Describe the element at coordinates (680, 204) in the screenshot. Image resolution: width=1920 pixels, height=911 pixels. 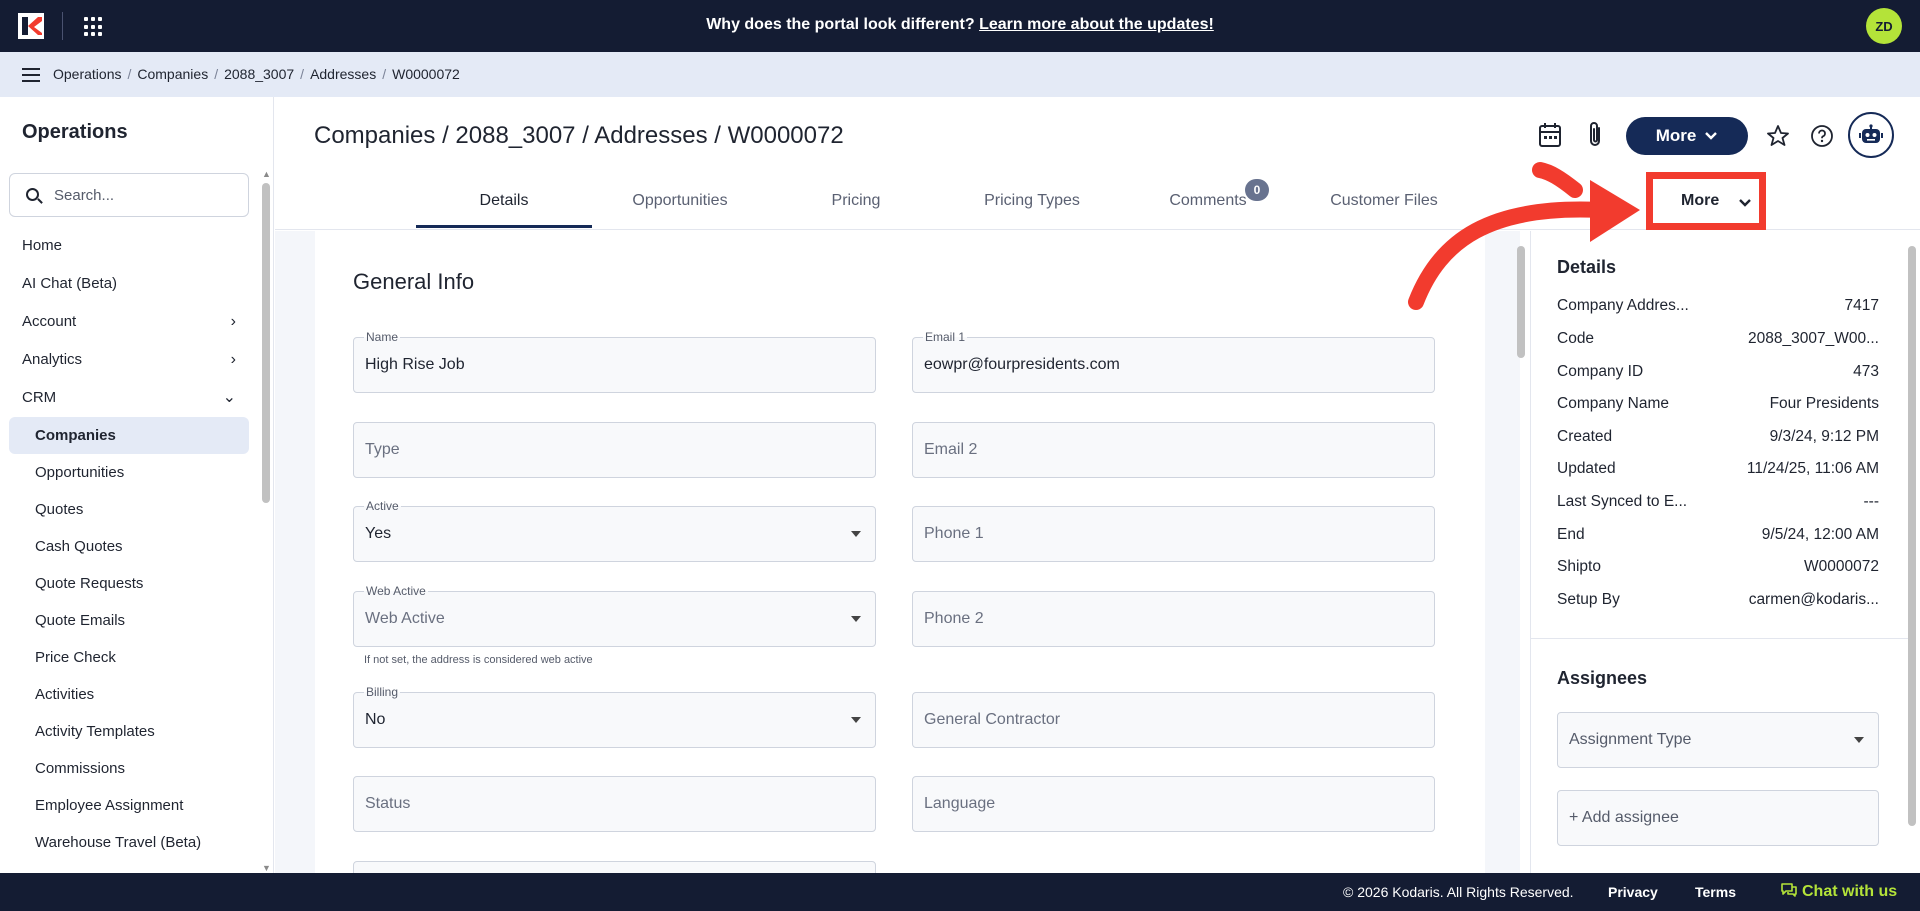
I see `tab-opportunities: Opportunities` at that location.